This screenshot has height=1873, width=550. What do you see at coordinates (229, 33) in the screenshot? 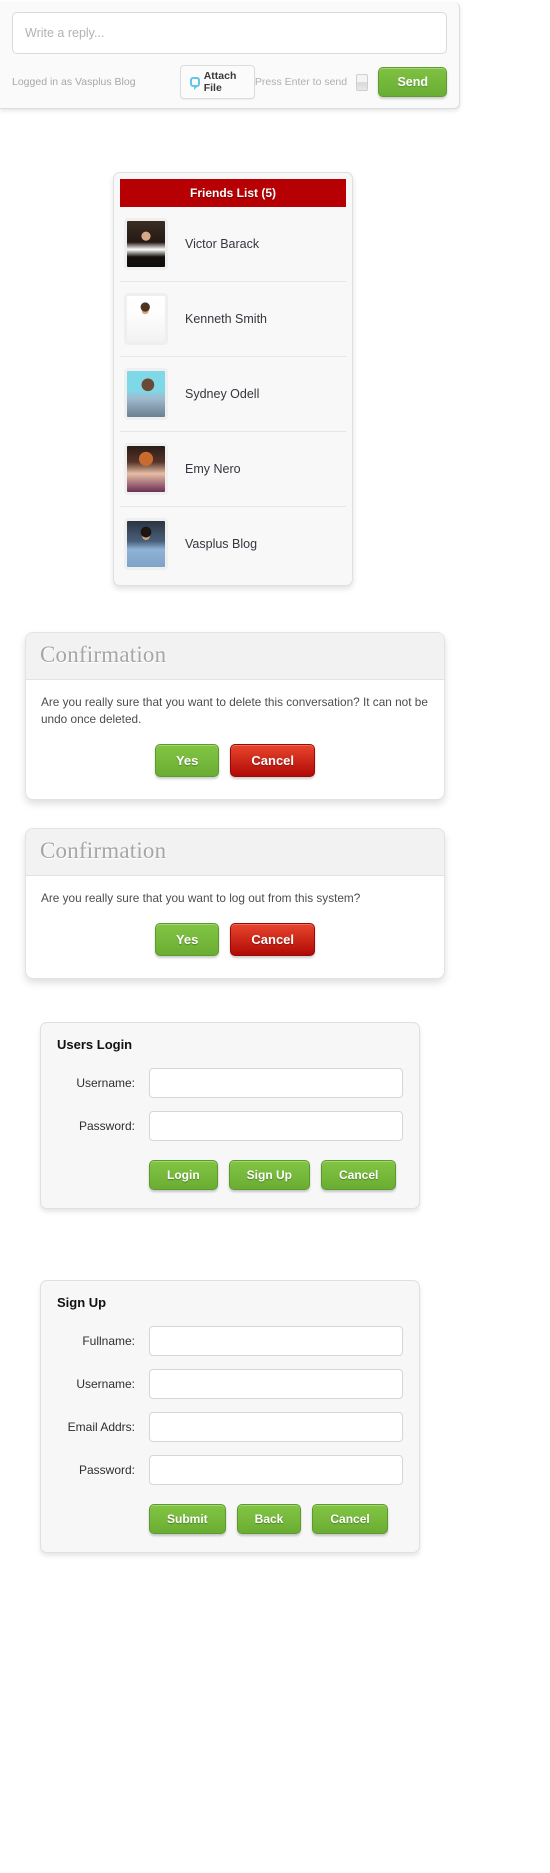
I see `reply-input` at bounding box center [229, 33].